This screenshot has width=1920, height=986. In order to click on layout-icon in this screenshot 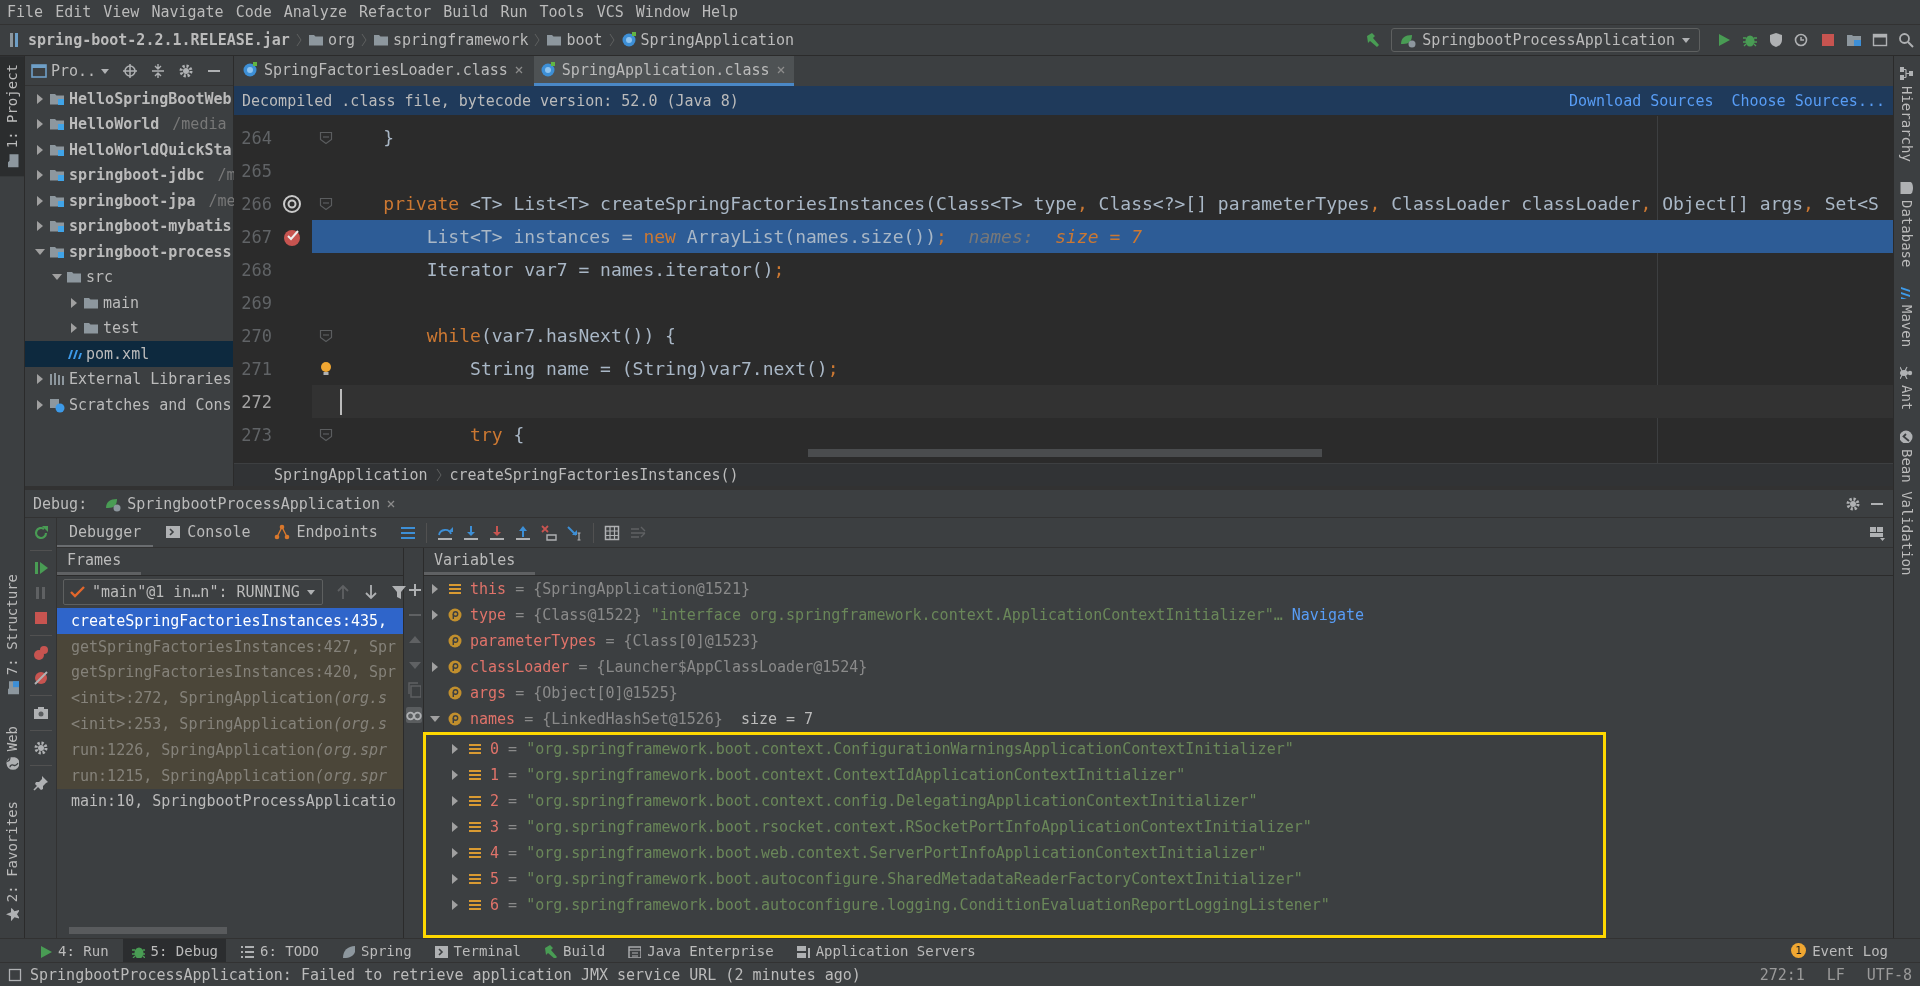, I will do `click(1877, 532)`.